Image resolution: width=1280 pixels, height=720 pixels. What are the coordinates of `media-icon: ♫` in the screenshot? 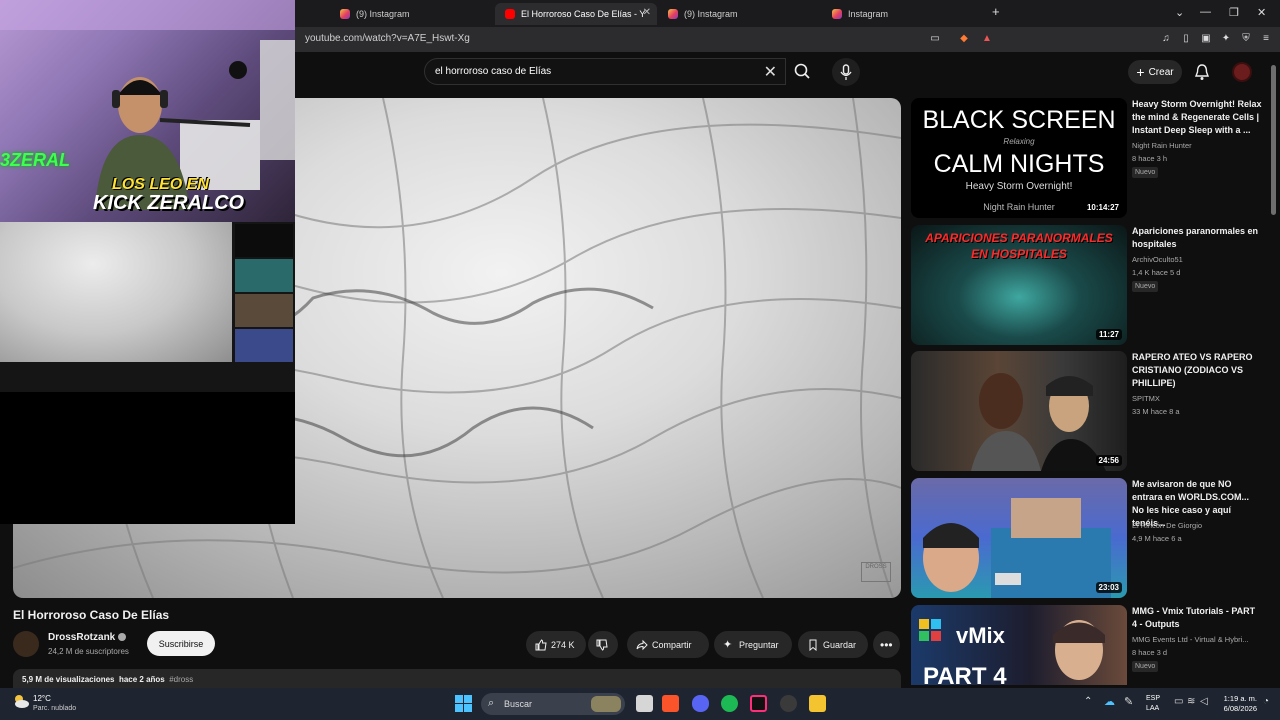 It's located at (1166, 39).